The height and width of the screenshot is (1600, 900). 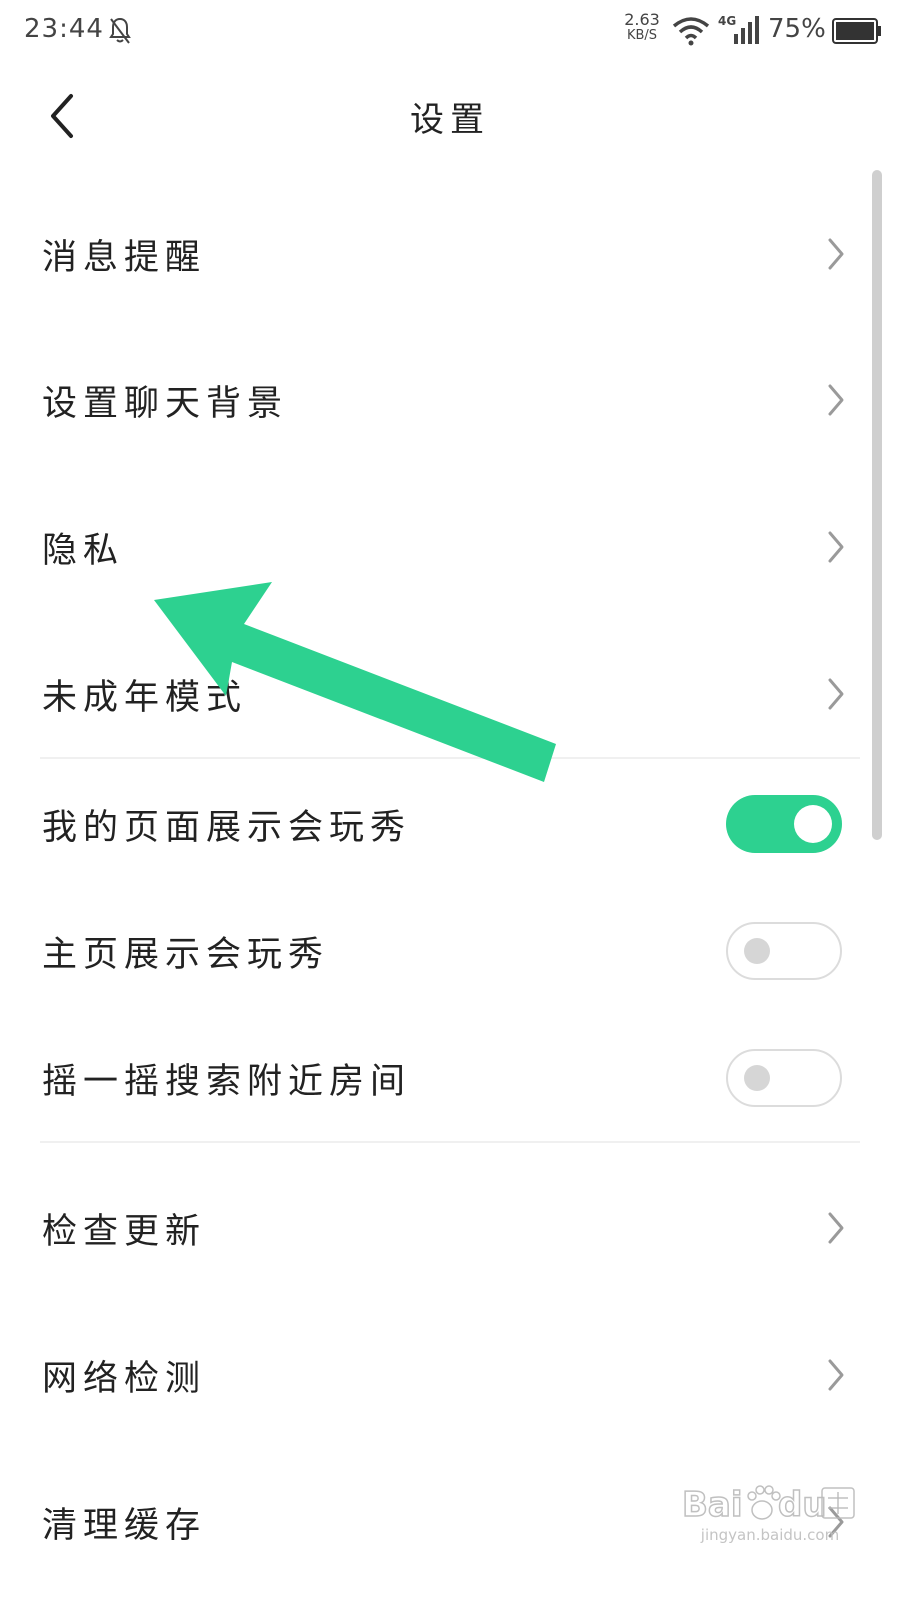 I want to click on settings-item-label: 网络检测, so click(x=124, y=1378).